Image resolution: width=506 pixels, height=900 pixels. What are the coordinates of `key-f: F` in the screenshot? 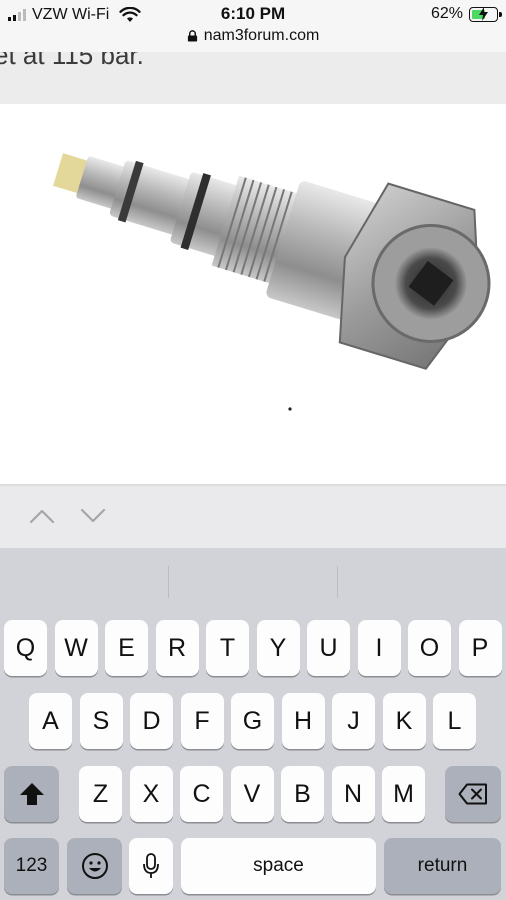 It's located at (202, 721).